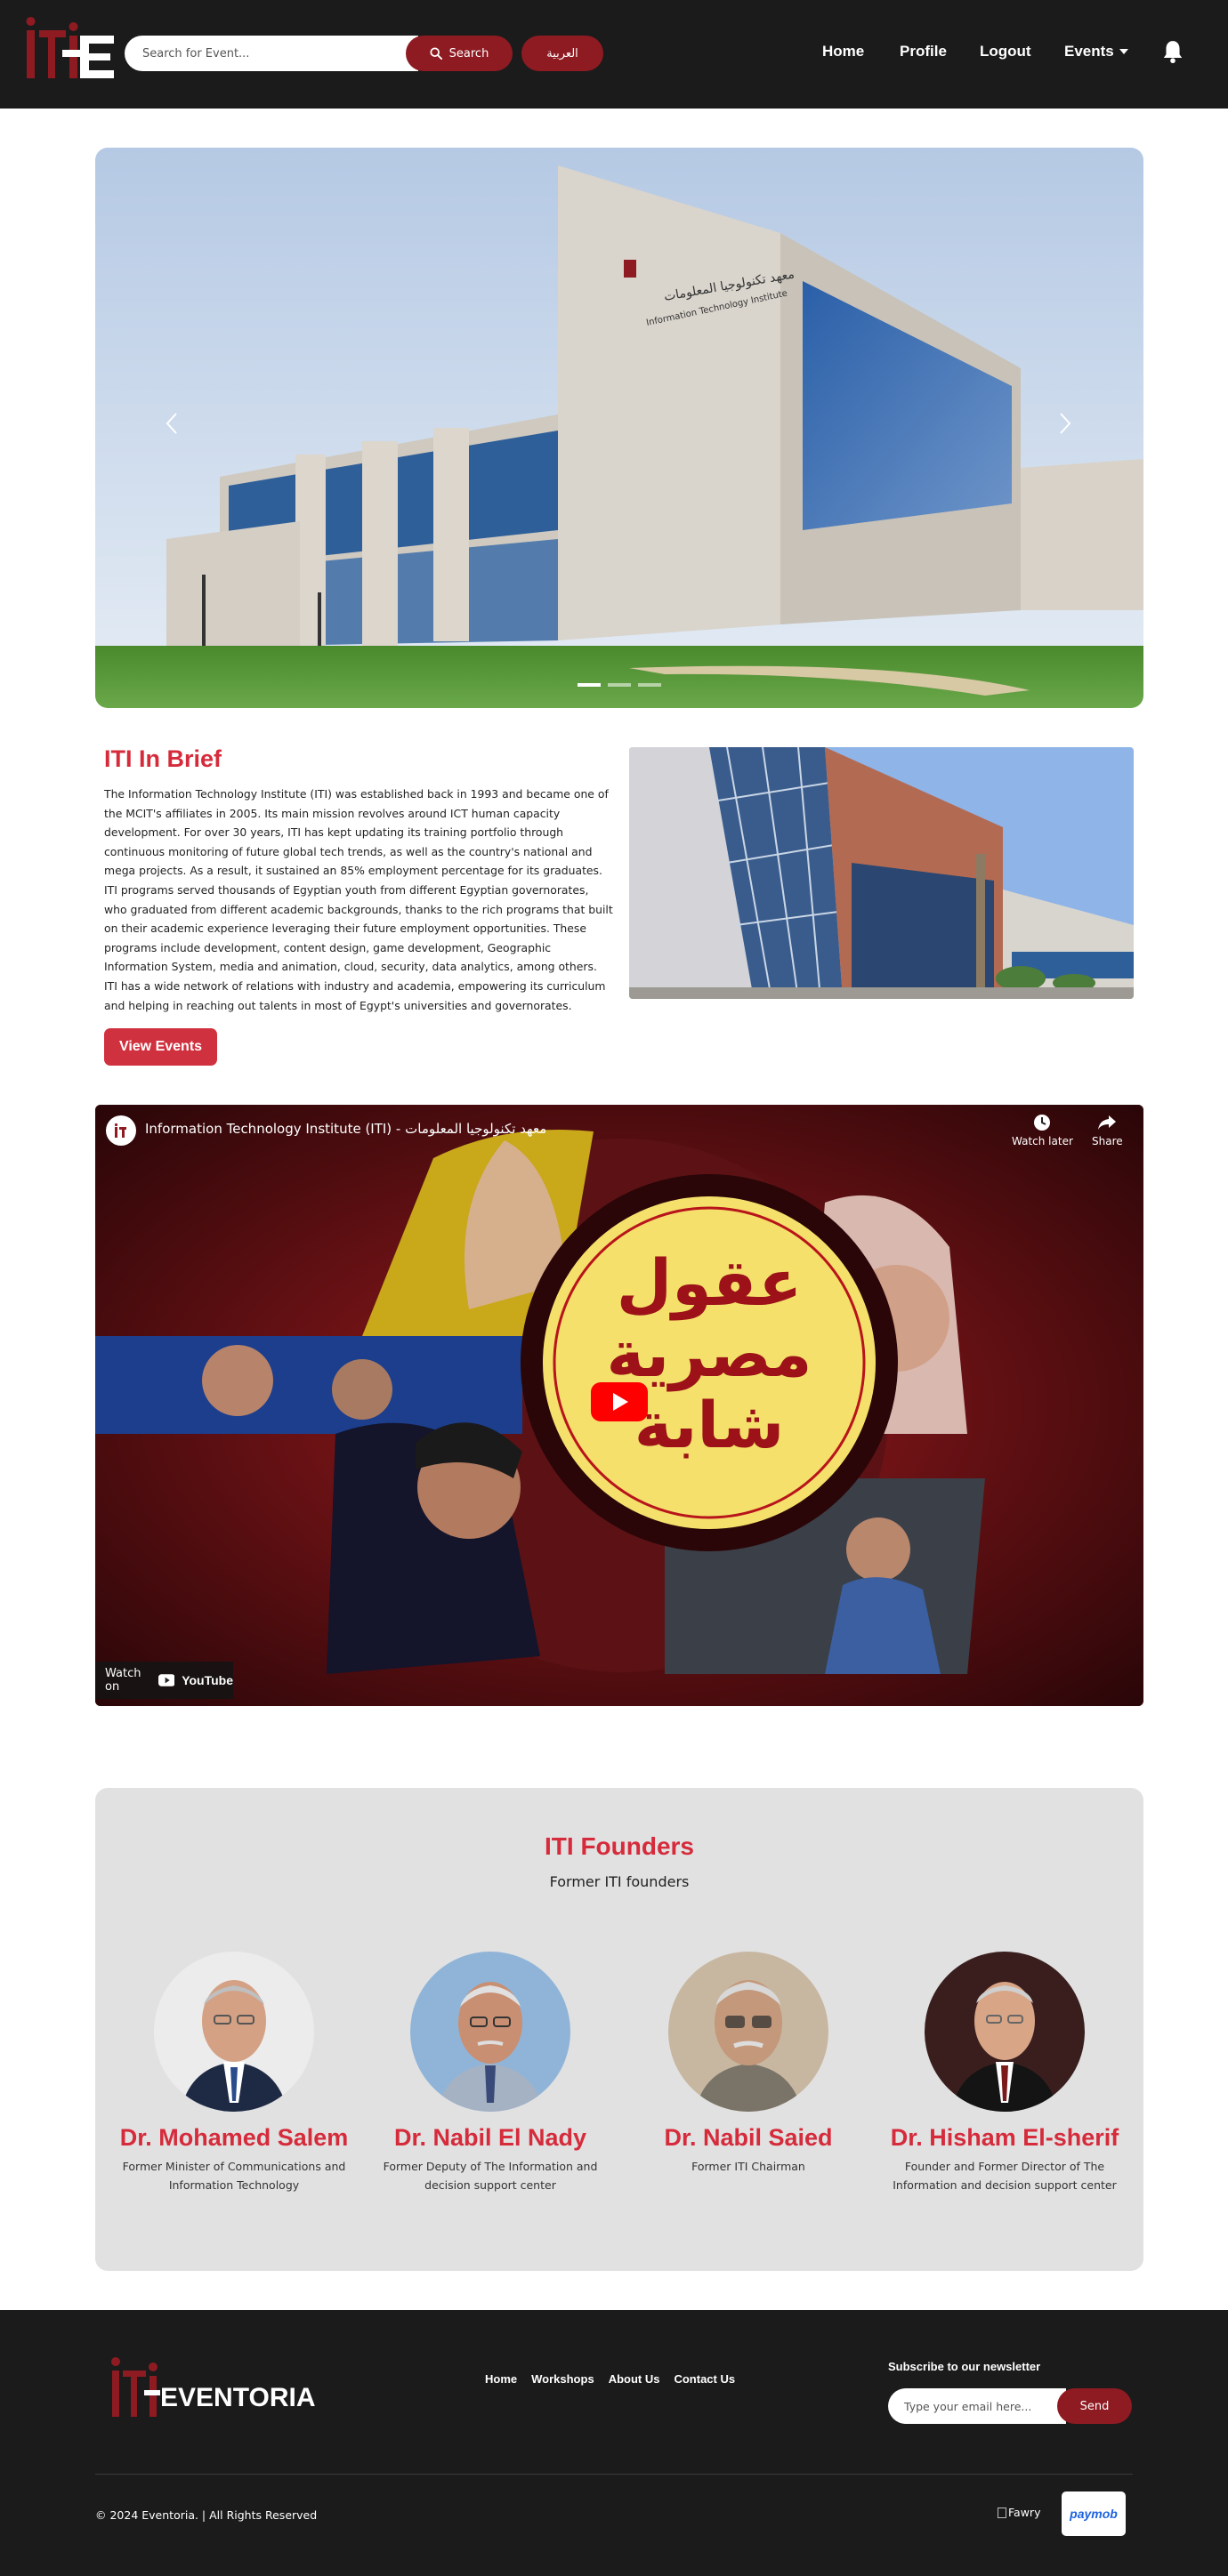 Image resolution: width=1228 pixels, height=2576 pixels. I want to click on founder-card: Dr. Nabil Saied Former ITI Chairman, so click(748, 2064).